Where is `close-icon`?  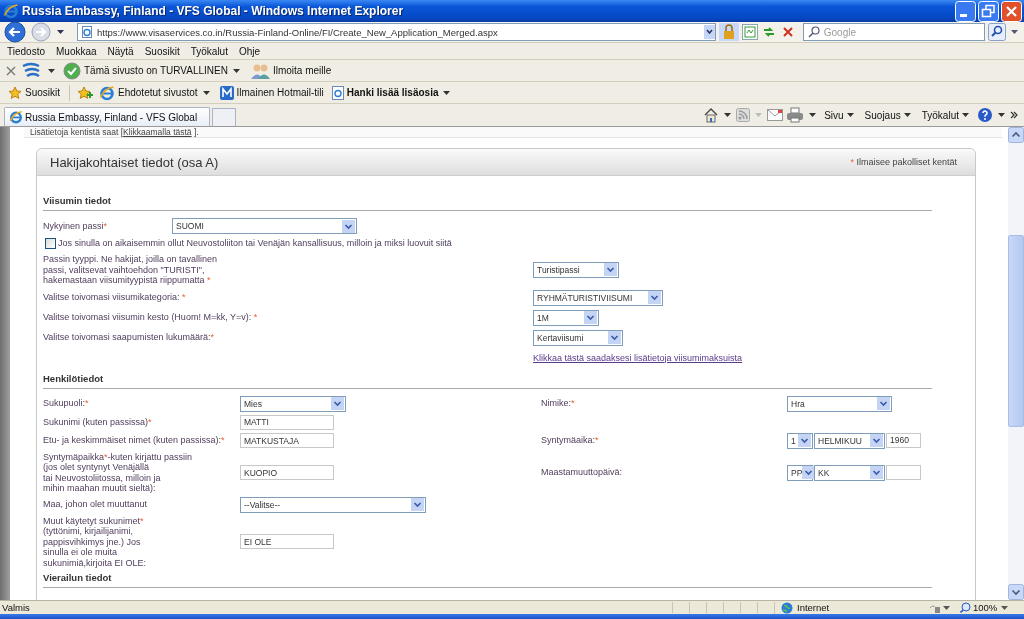 close-icon is located at coordinates (11, 70).